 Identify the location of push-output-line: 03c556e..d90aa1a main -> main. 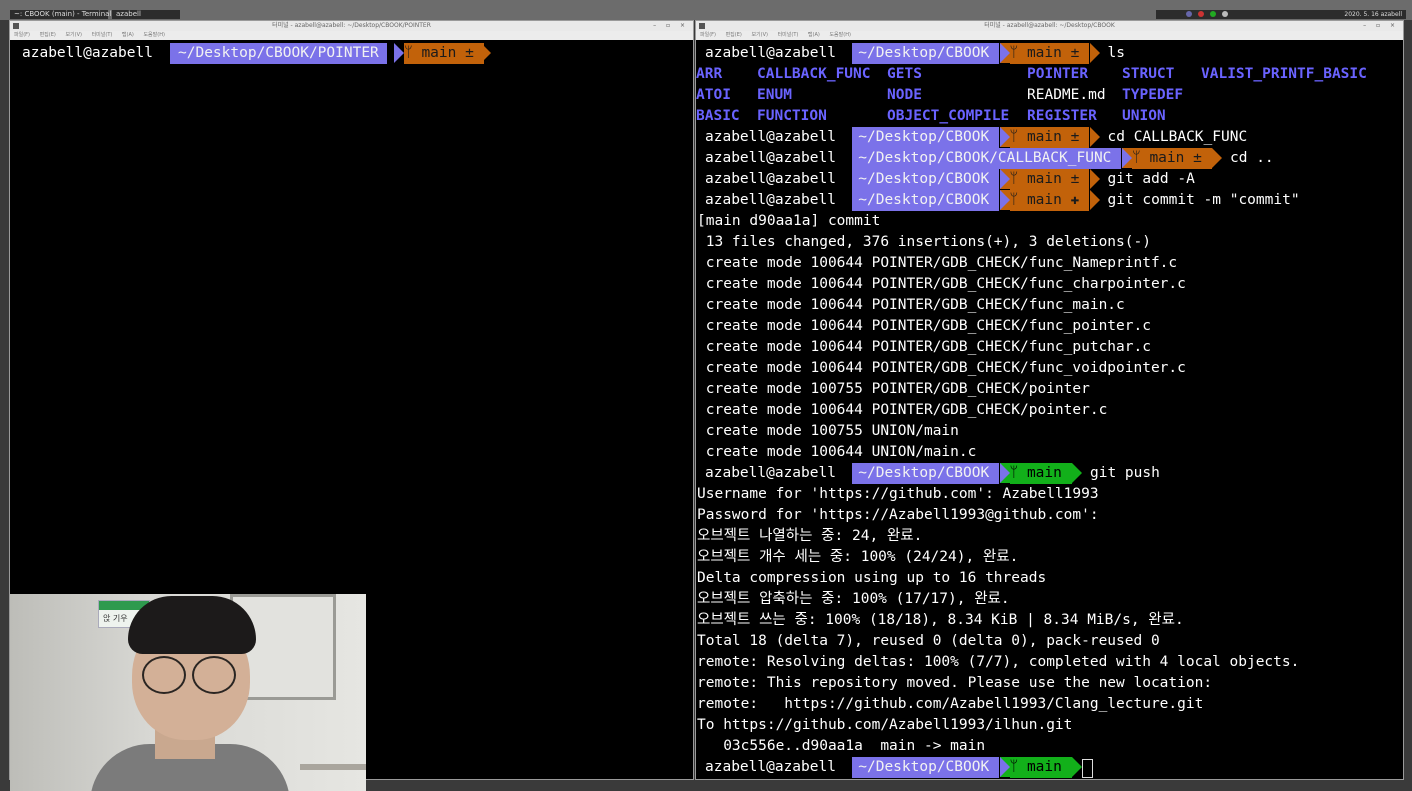
(841, 746).